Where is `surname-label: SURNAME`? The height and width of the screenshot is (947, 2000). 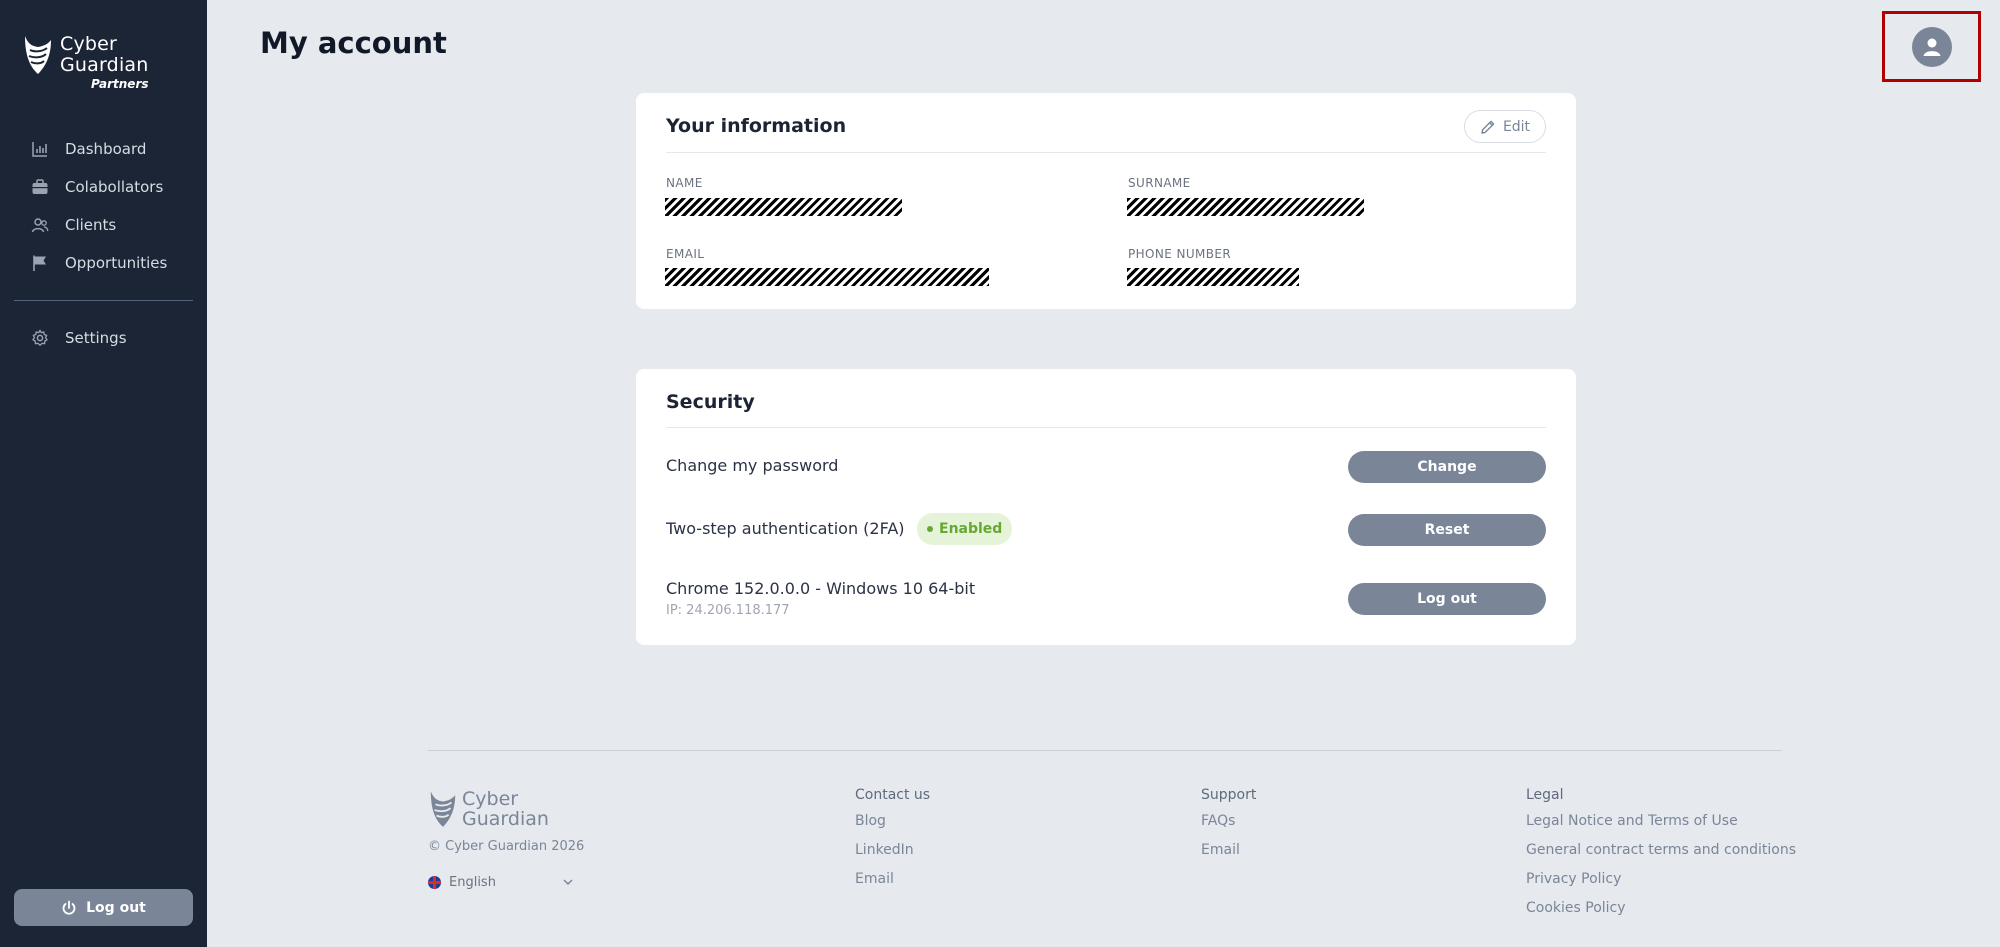 surname-label: SURNAME is located at coordinates (1159, 183).